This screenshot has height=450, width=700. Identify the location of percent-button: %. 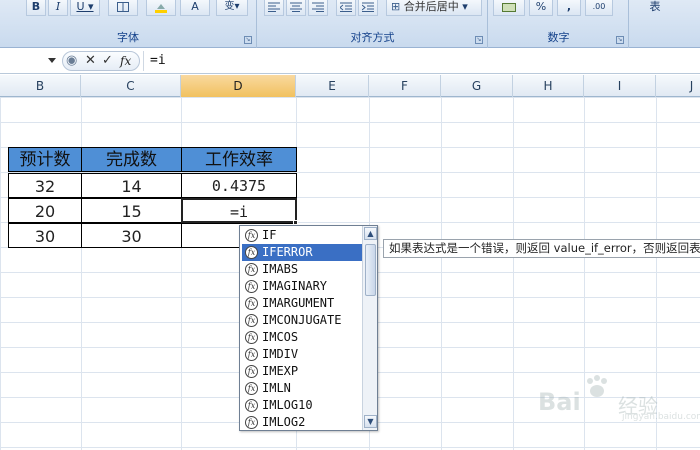
(541, 8).